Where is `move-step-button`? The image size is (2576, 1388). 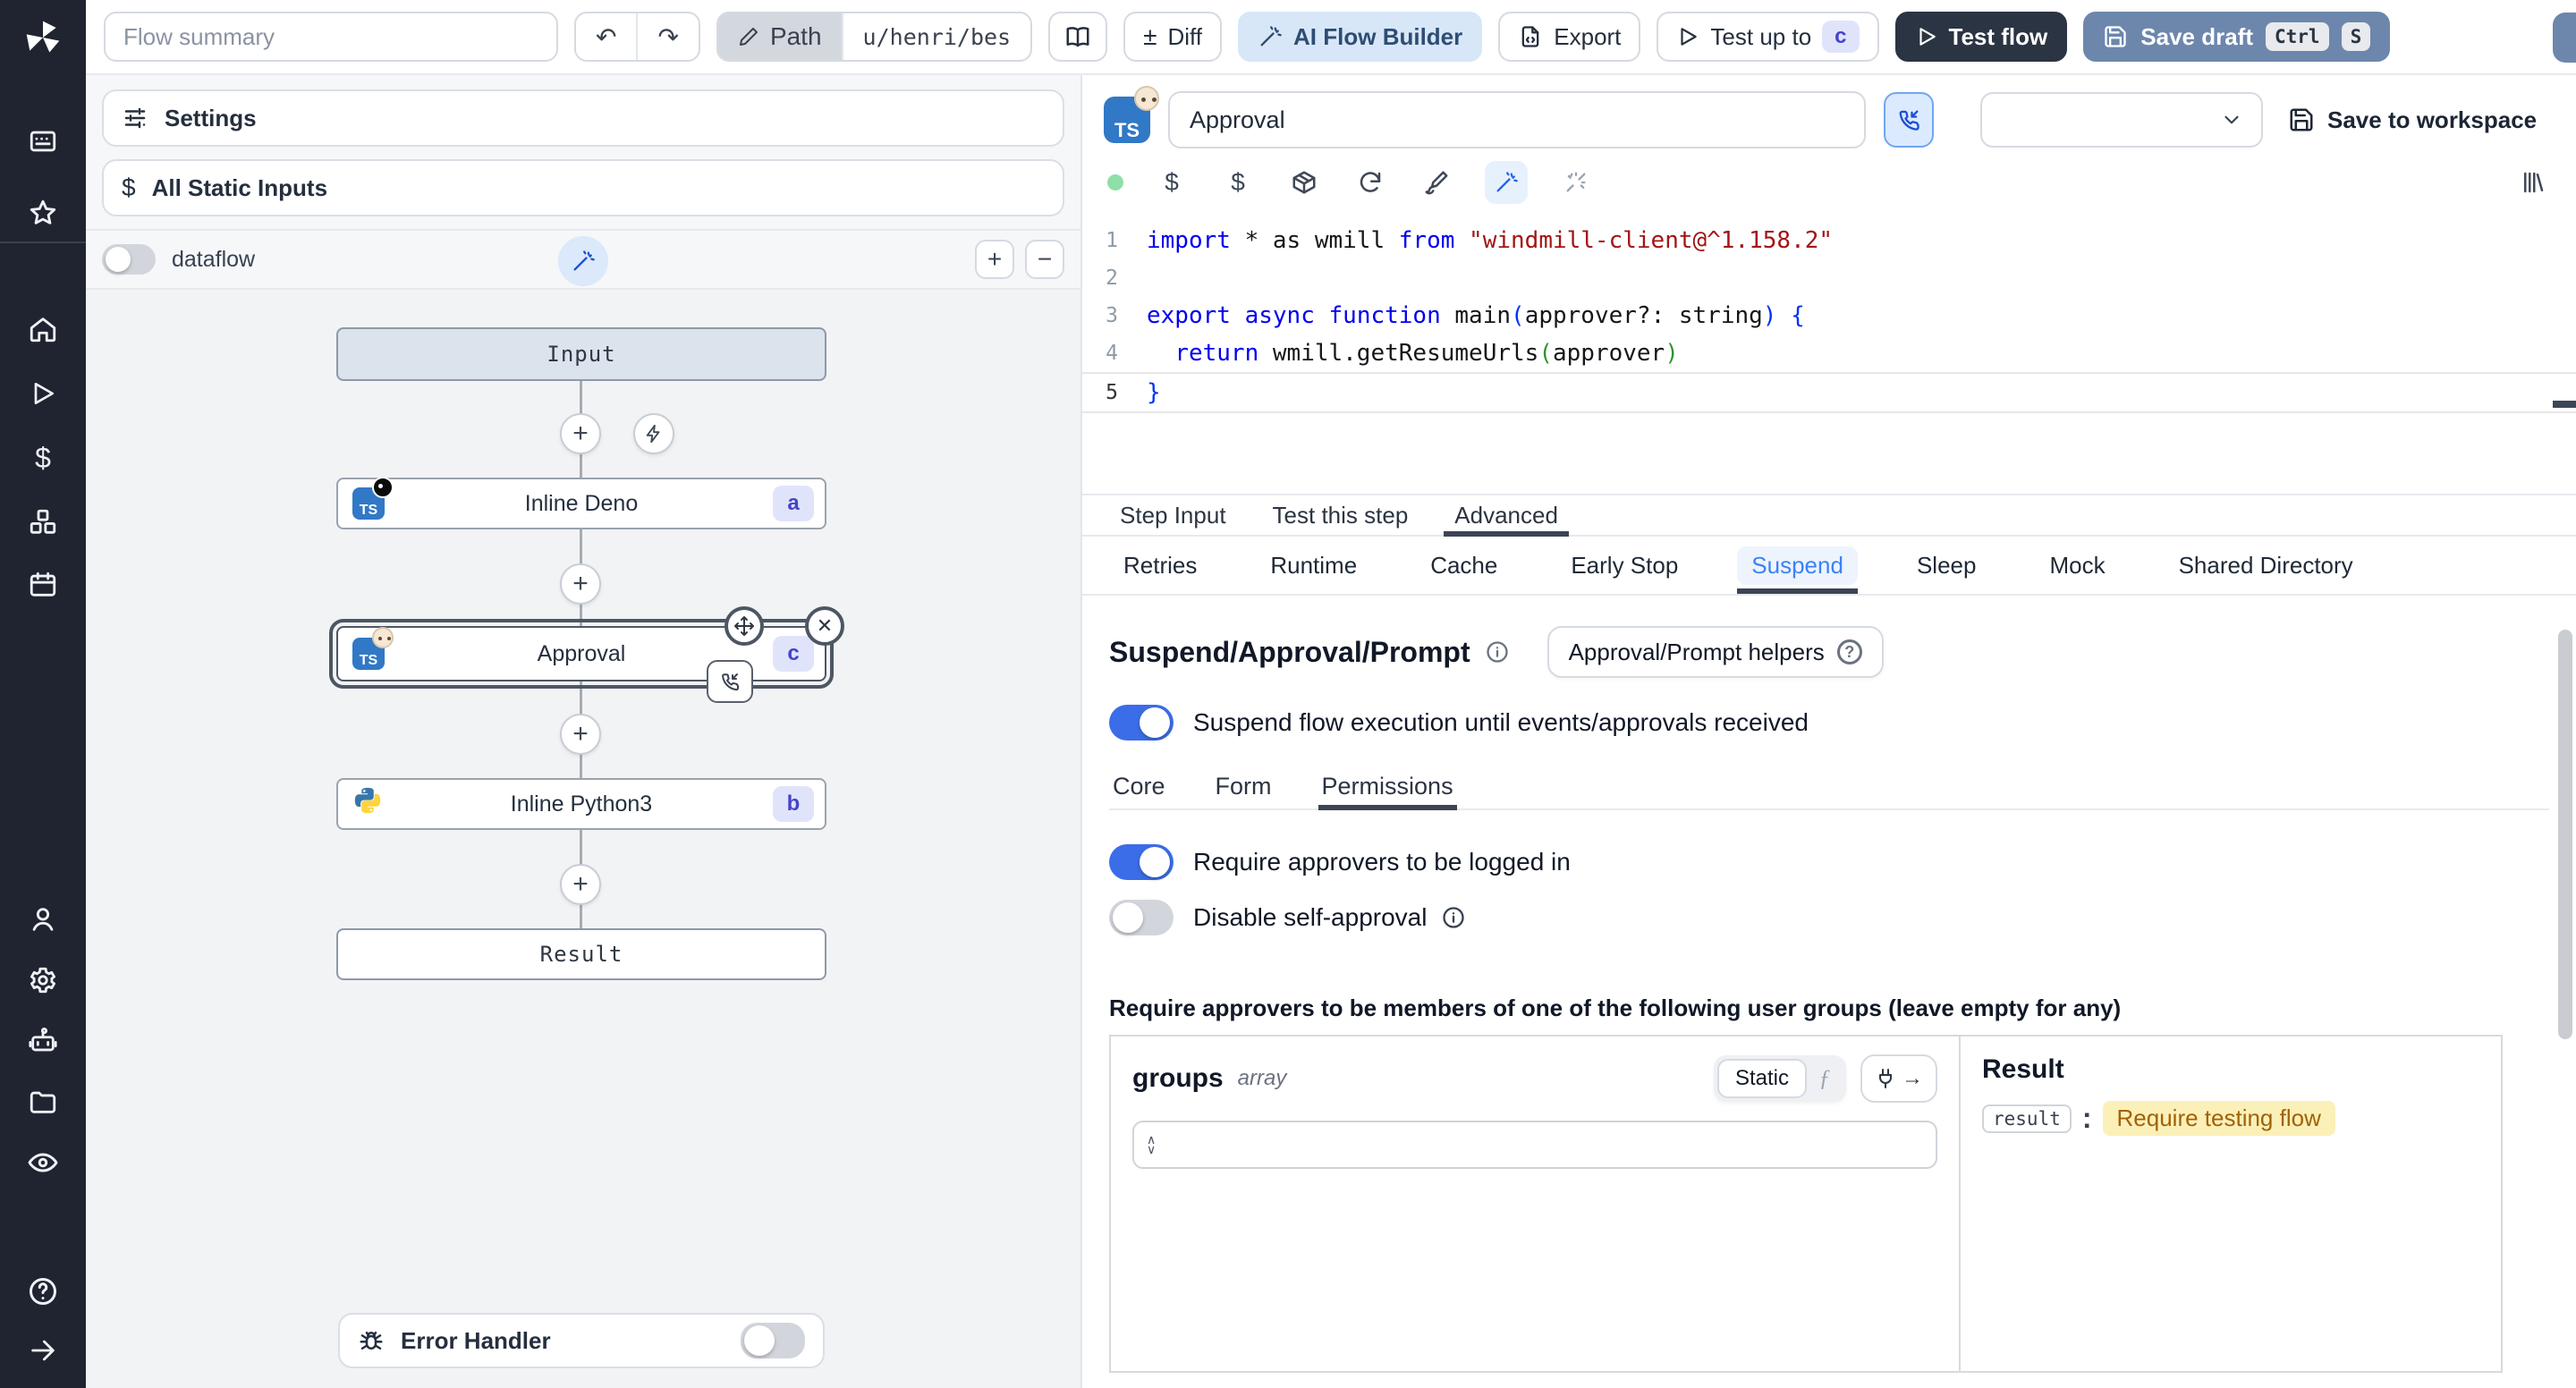
move-step-button is located at coordinates (744, 626).